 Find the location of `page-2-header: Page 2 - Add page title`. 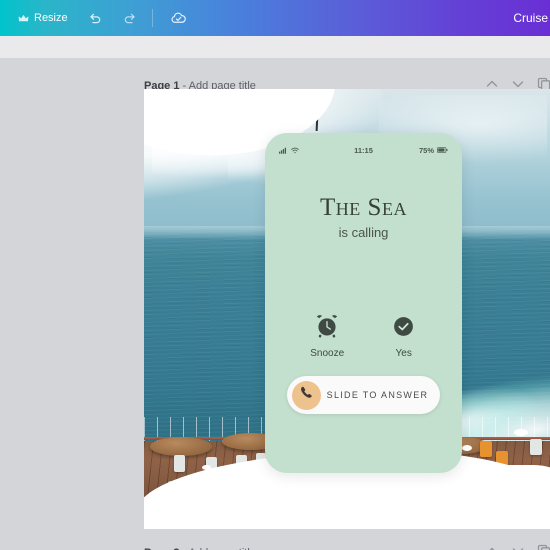

page-2-header: Page 2 - Add page title is located at coordinates (347, 546).